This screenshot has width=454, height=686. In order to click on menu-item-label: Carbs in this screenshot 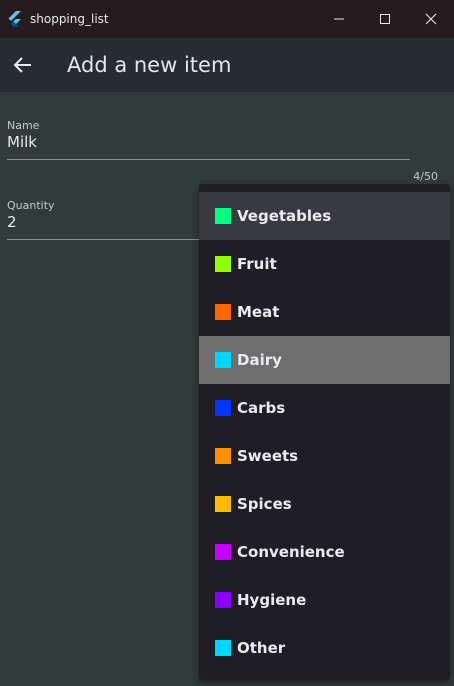, I will do `click(261, 408)`.